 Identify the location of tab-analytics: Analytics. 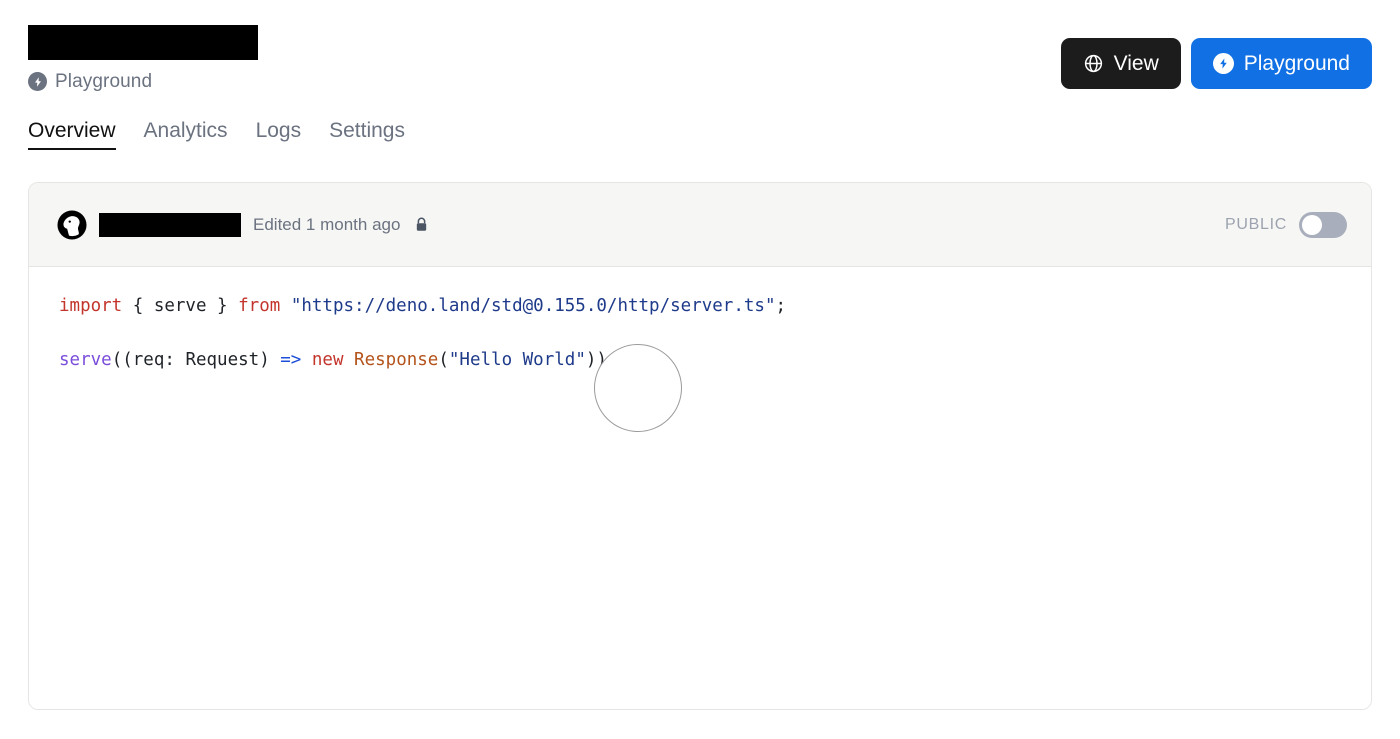
(186, 135).